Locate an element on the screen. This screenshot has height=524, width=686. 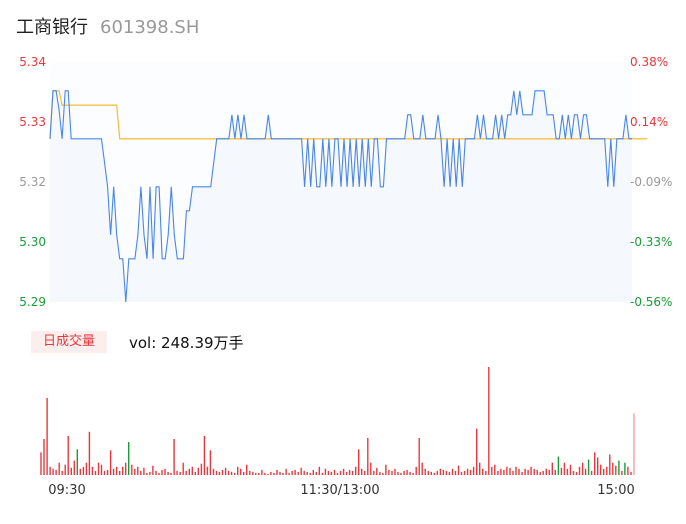
volume-value: vol: 248.39万手 is located at coordinates (186, 343).